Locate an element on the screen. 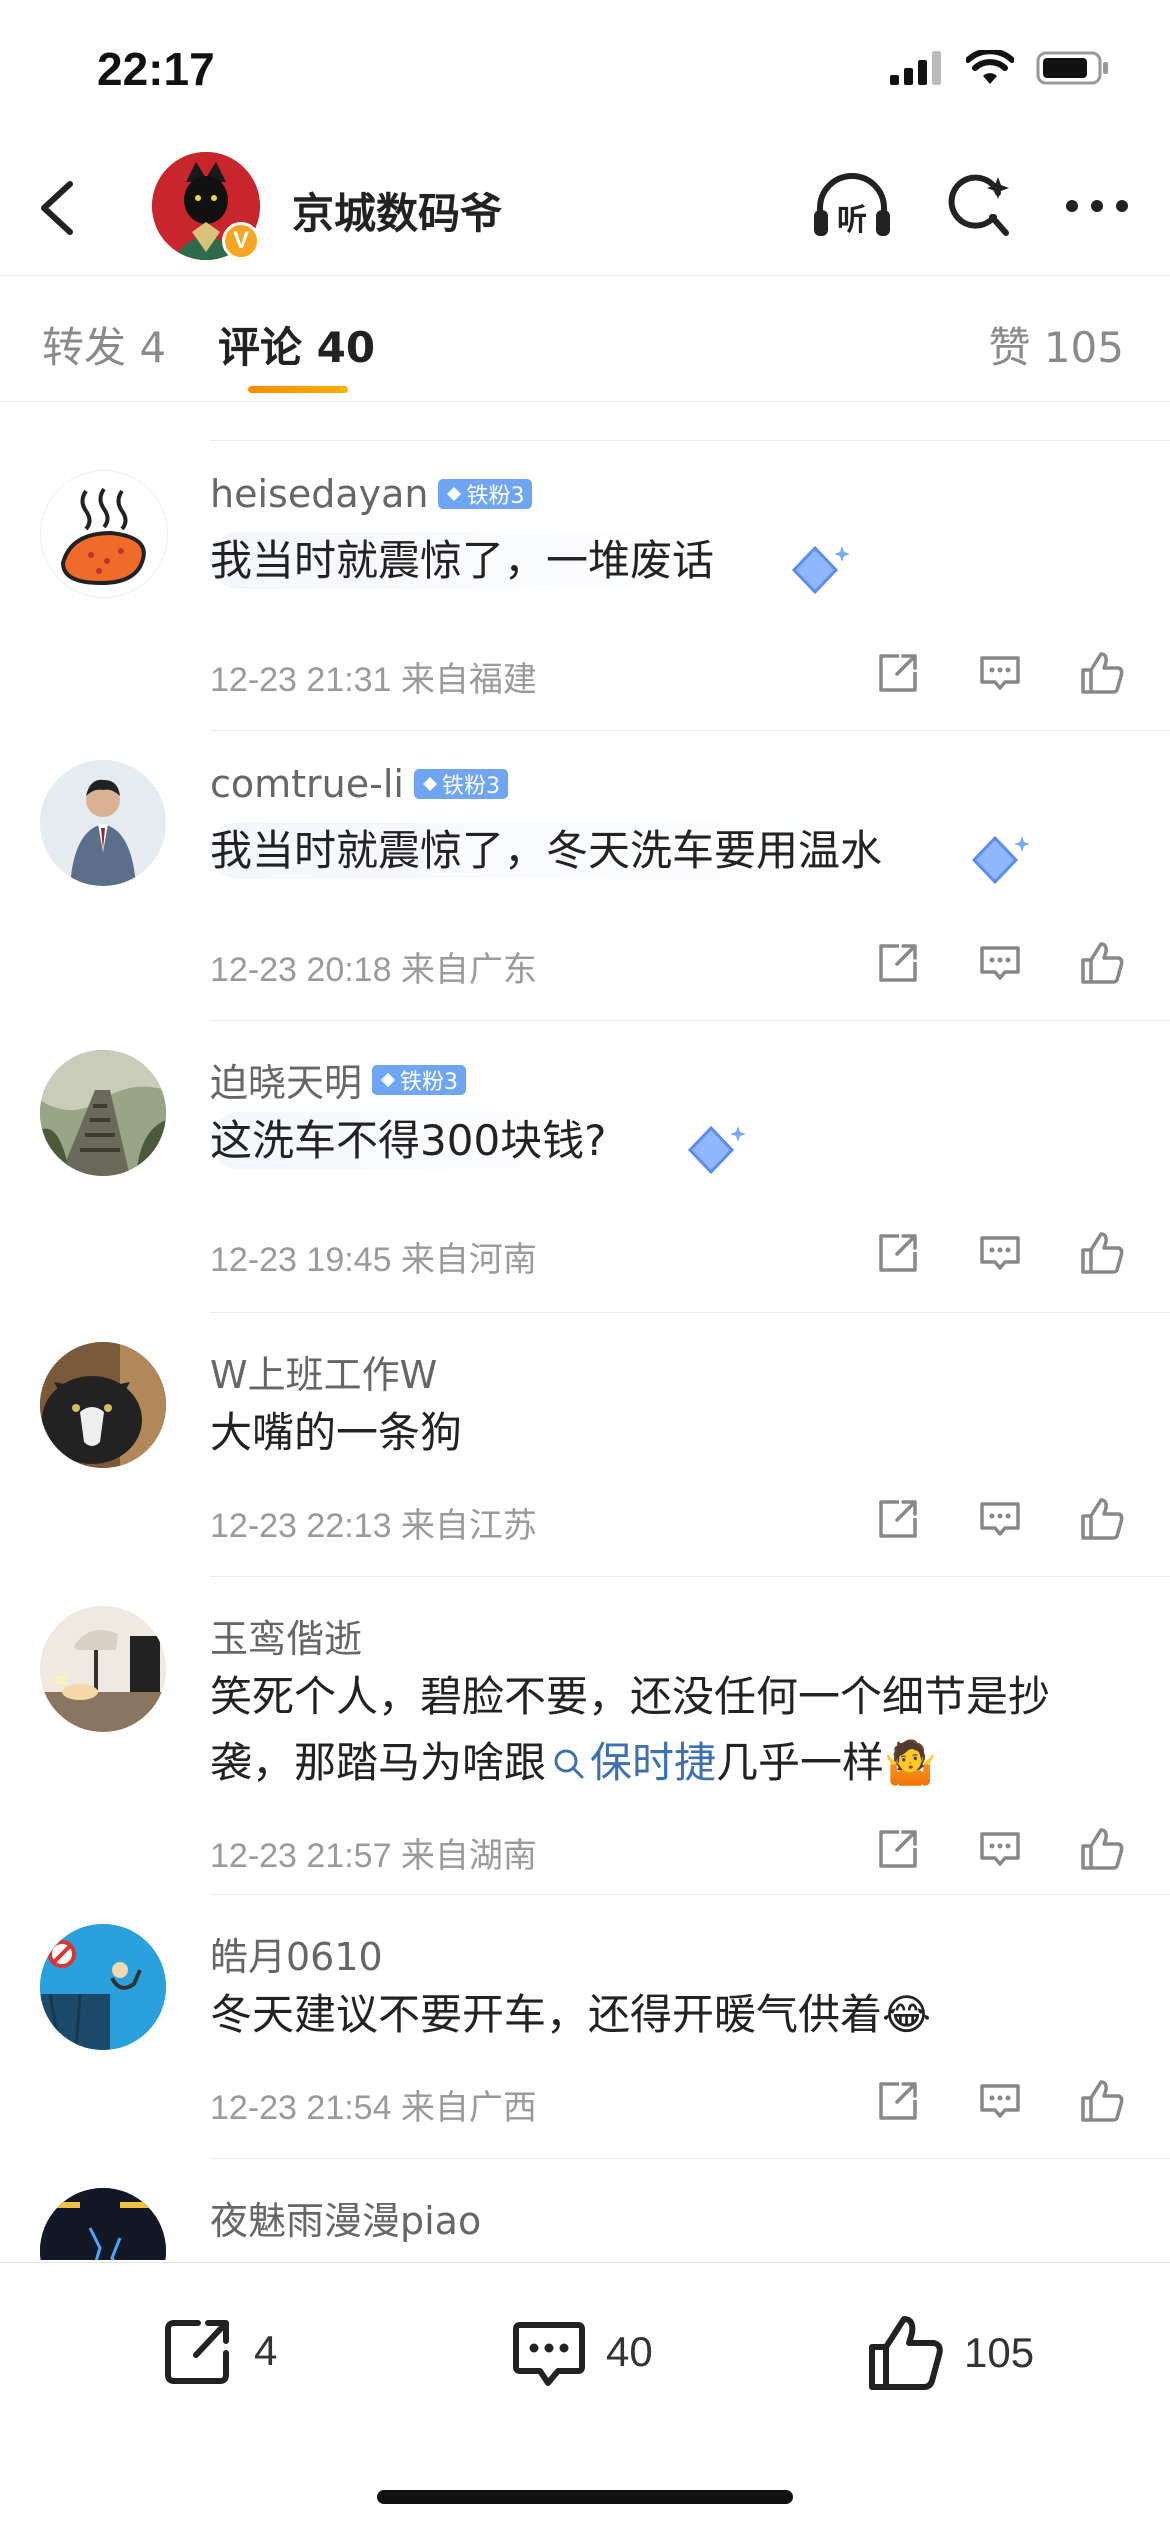  comment-username: 夜魅雨漫漫piao is located at coordinates (345, 2217).